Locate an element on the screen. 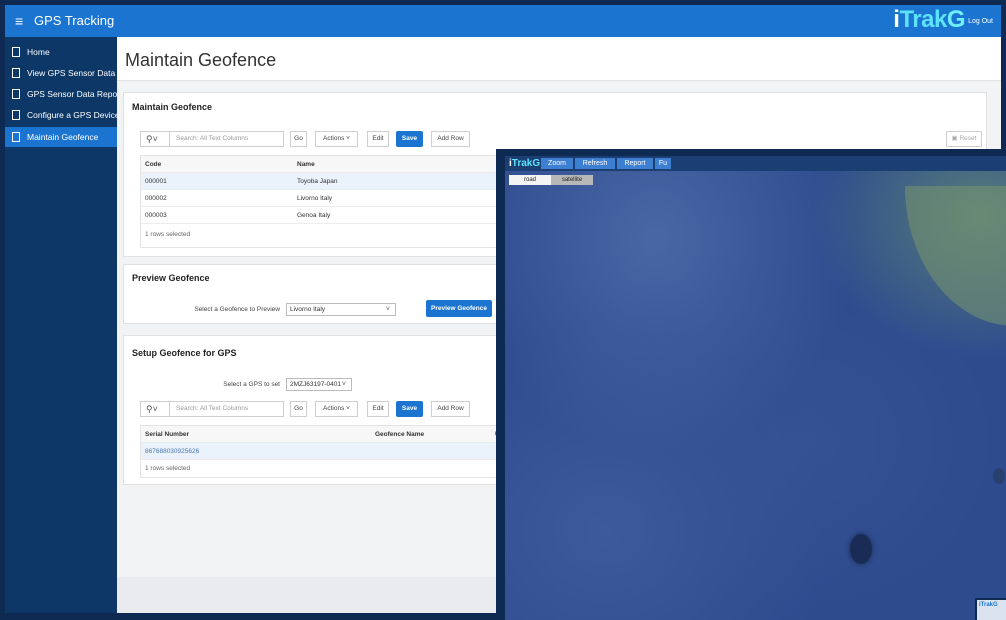 Image resolution: width=1006 pixels, height=620 pixels. region-title: Setup Geofence for GPS is located at coordinates (184, 353).